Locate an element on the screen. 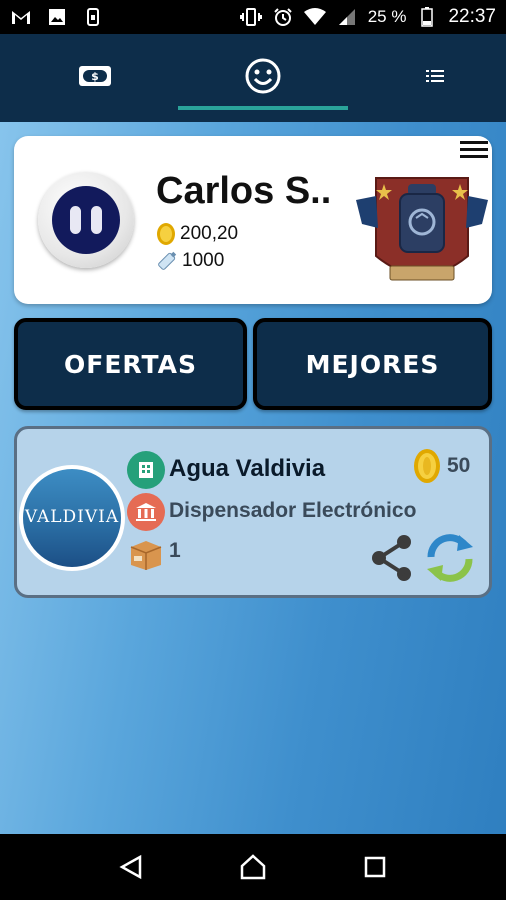 The image size is (506, 900). top-tab-bar: $ is located at coordinates (253, 78).